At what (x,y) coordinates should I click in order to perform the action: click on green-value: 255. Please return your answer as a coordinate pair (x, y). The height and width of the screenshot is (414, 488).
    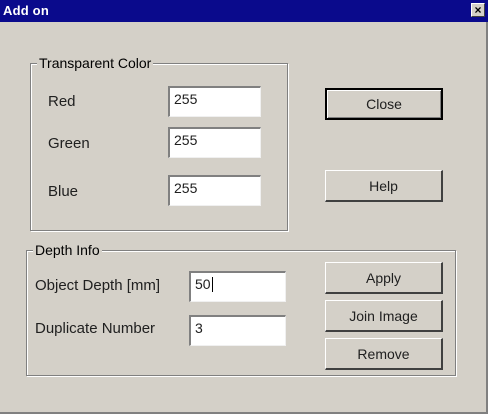
    Looking at the image, I should click on (186, 140).